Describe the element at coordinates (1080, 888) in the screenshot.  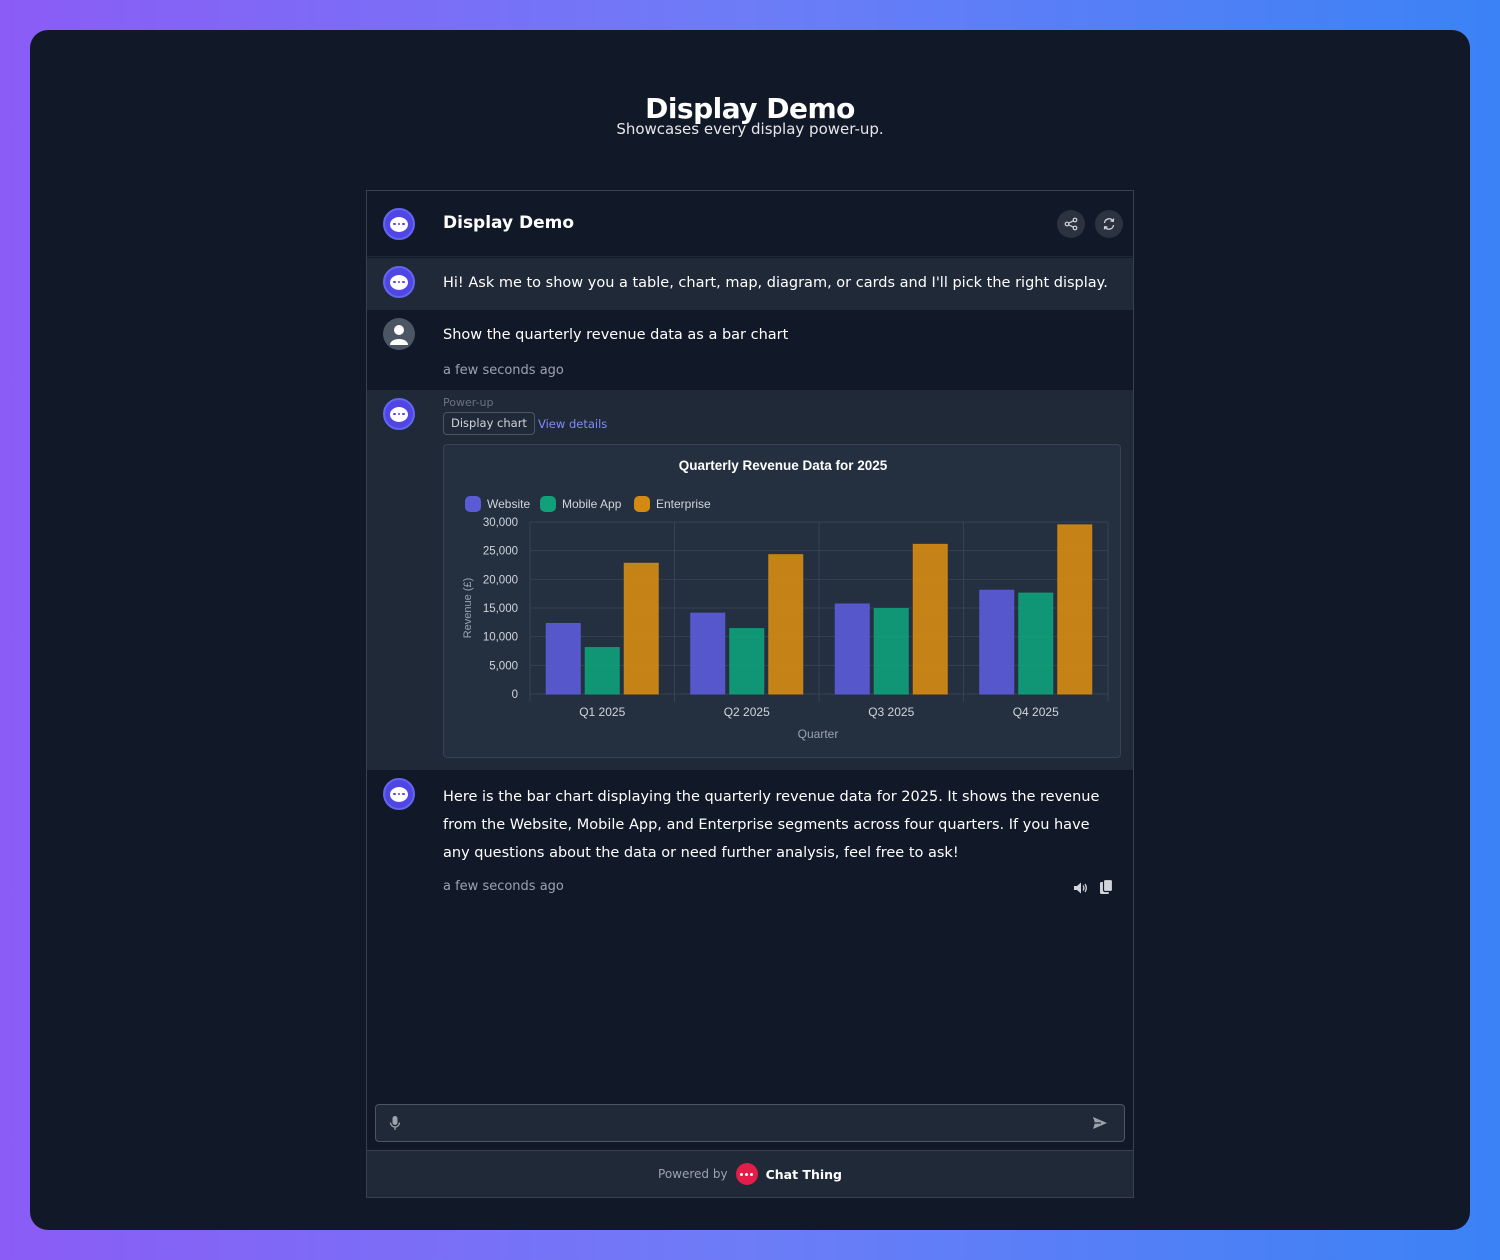
I see `speaker-icon` at that location.